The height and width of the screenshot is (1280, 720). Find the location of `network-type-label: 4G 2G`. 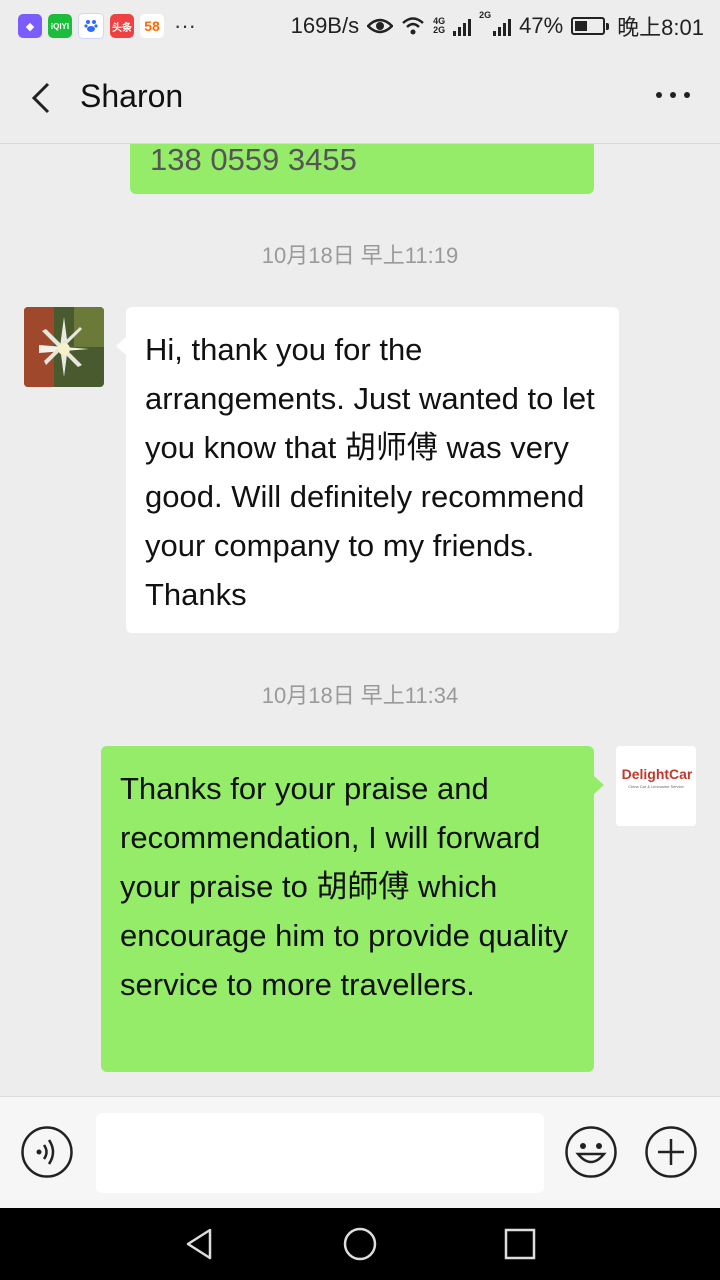

network-type-label: 4G 2G is located at coordinates (439, 25).